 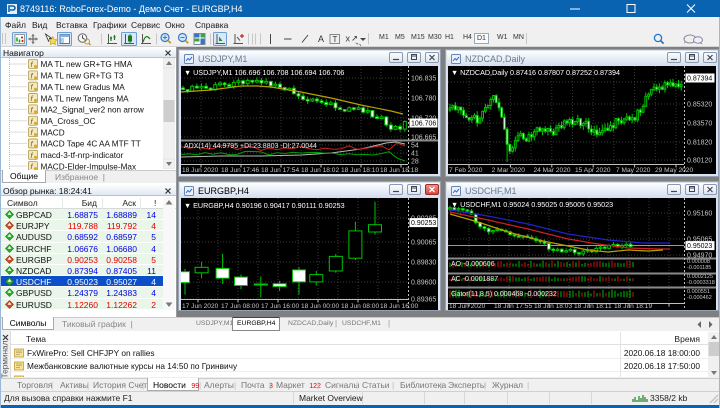 What do you see at coordinates (423, 99) in the screenshot?
I see `svg-text: 106.780` at bounding box center [423, 99].